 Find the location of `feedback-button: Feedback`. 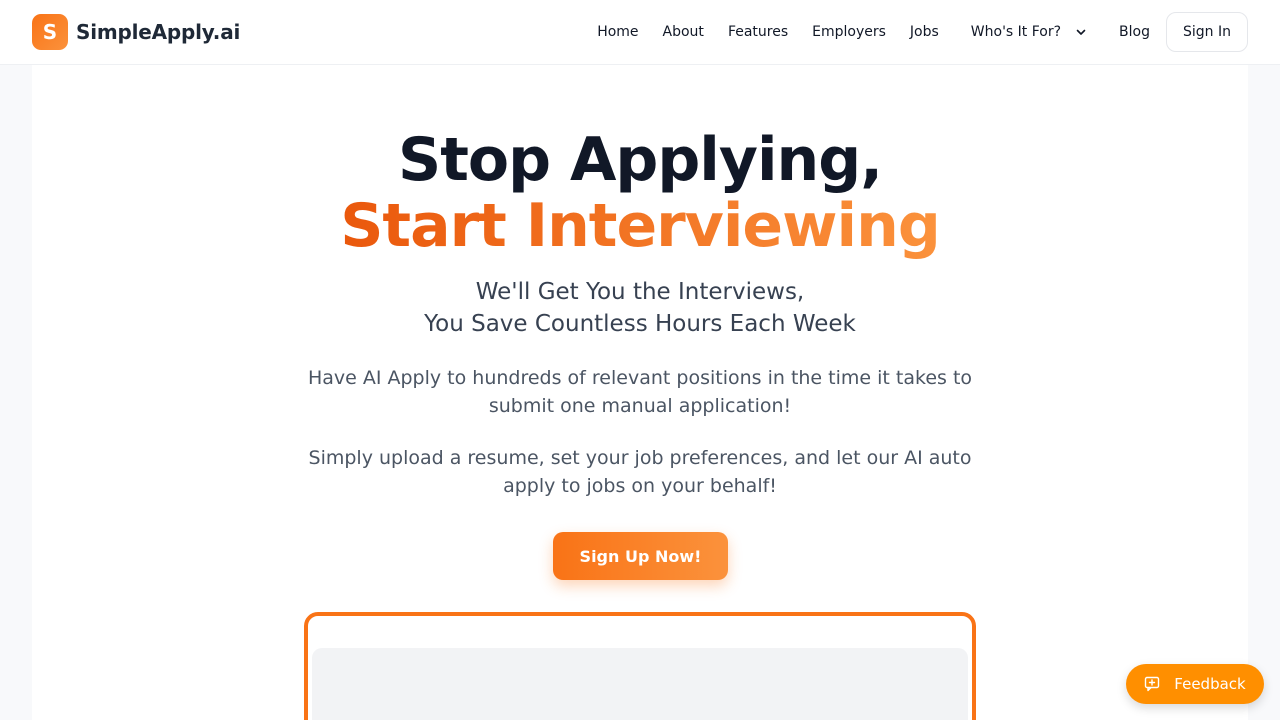

feedback-button: Feedback is located at coordinates (1195, 684).